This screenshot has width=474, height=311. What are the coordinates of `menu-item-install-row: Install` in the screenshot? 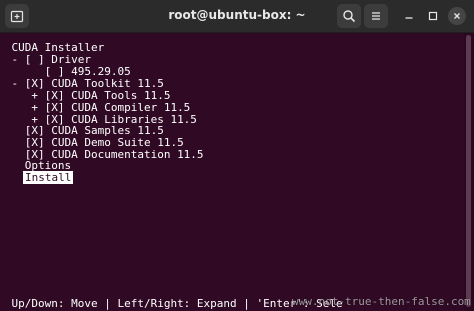 It's located at (48, 177).